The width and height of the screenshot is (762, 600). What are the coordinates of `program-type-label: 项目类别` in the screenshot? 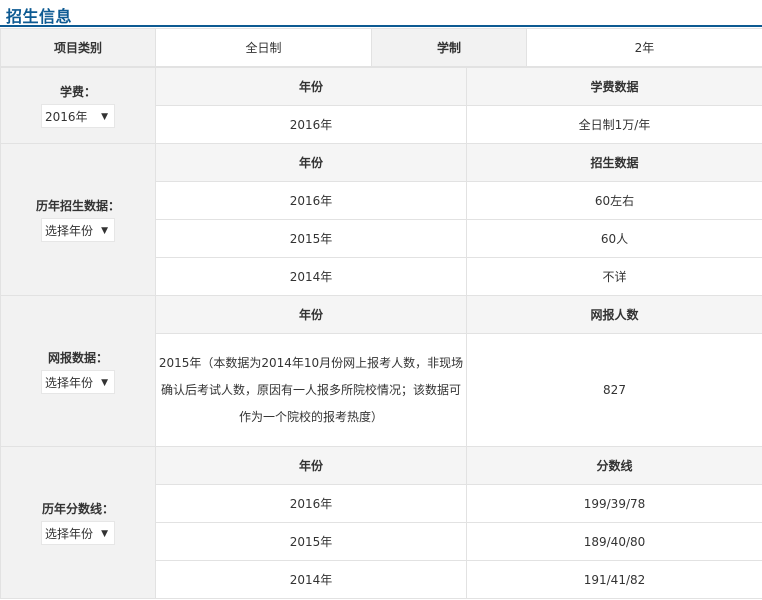 It's located at (78, 47).